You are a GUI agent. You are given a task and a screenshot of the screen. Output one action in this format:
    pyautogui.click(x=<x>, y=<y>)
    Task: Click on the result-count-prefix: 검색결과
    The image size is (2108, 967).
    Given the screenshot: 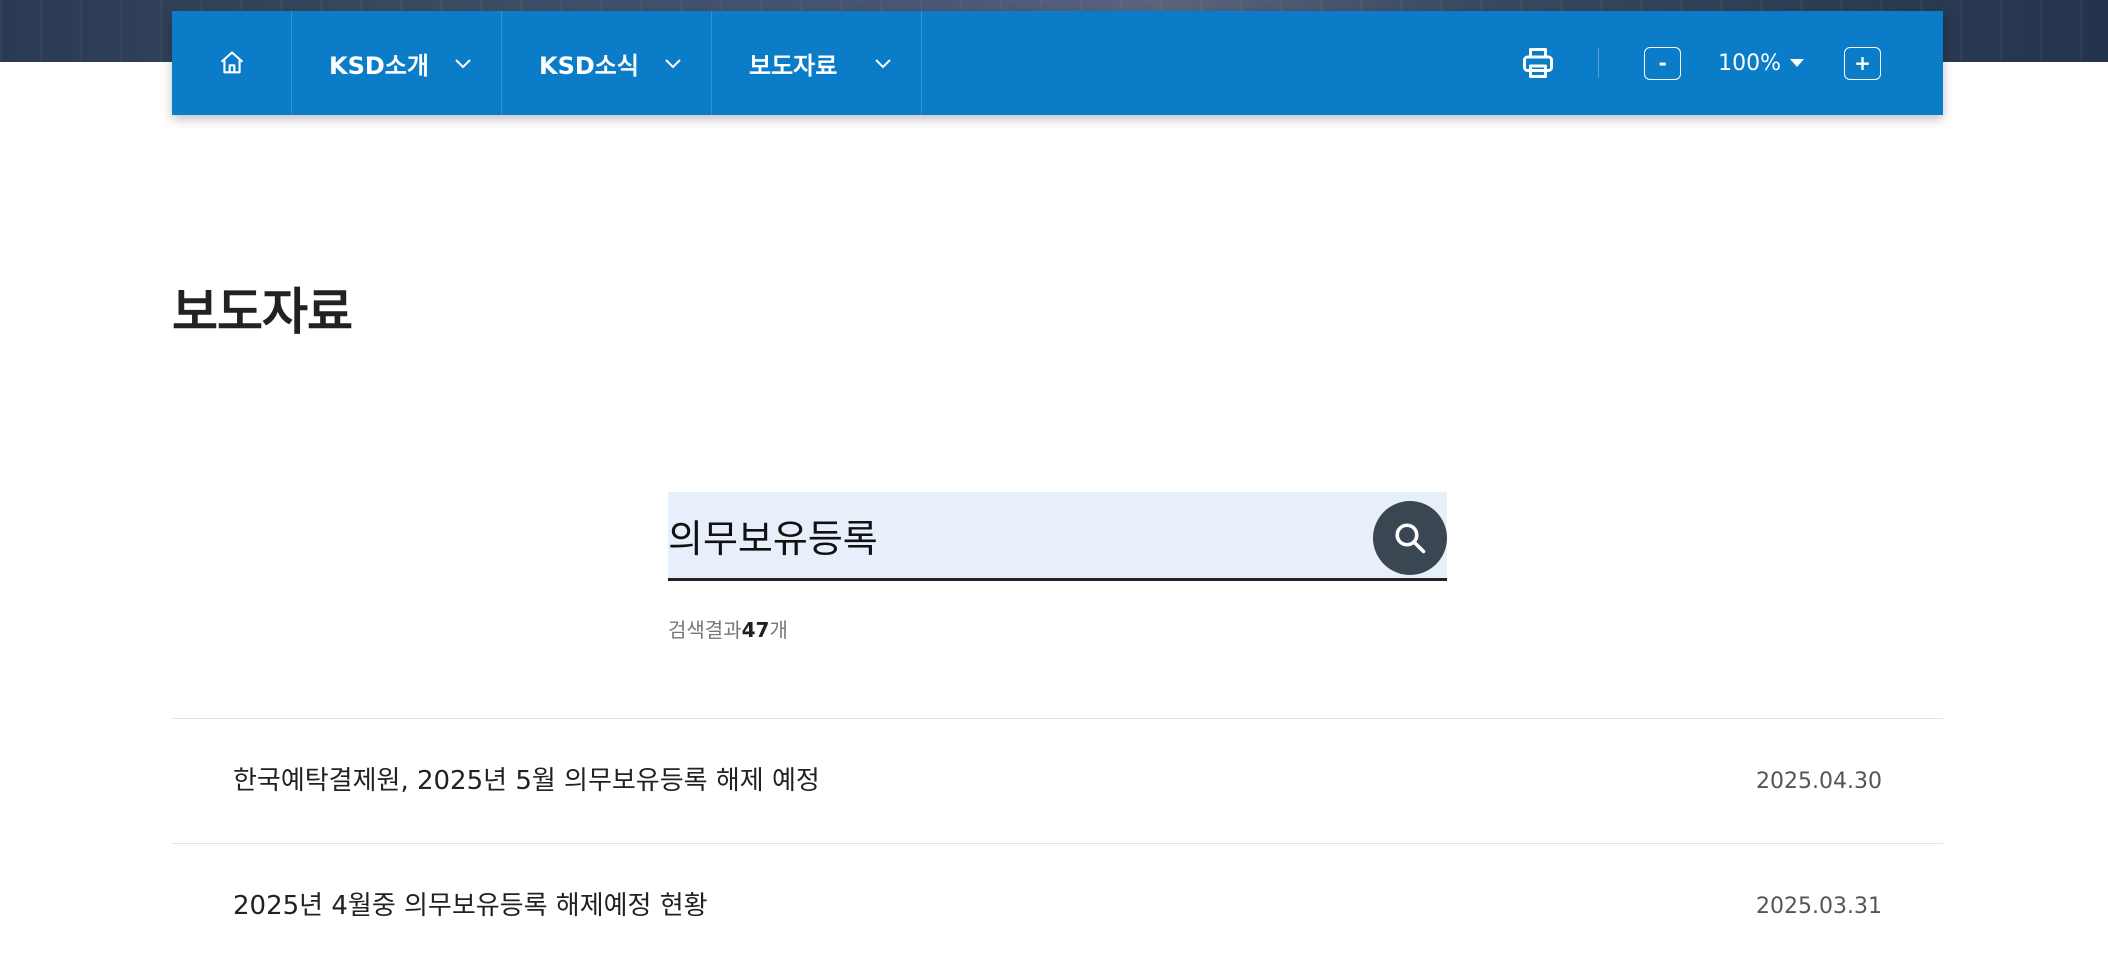 What is the action you would take?
    pyautogui.click(x=705, y=630)
    